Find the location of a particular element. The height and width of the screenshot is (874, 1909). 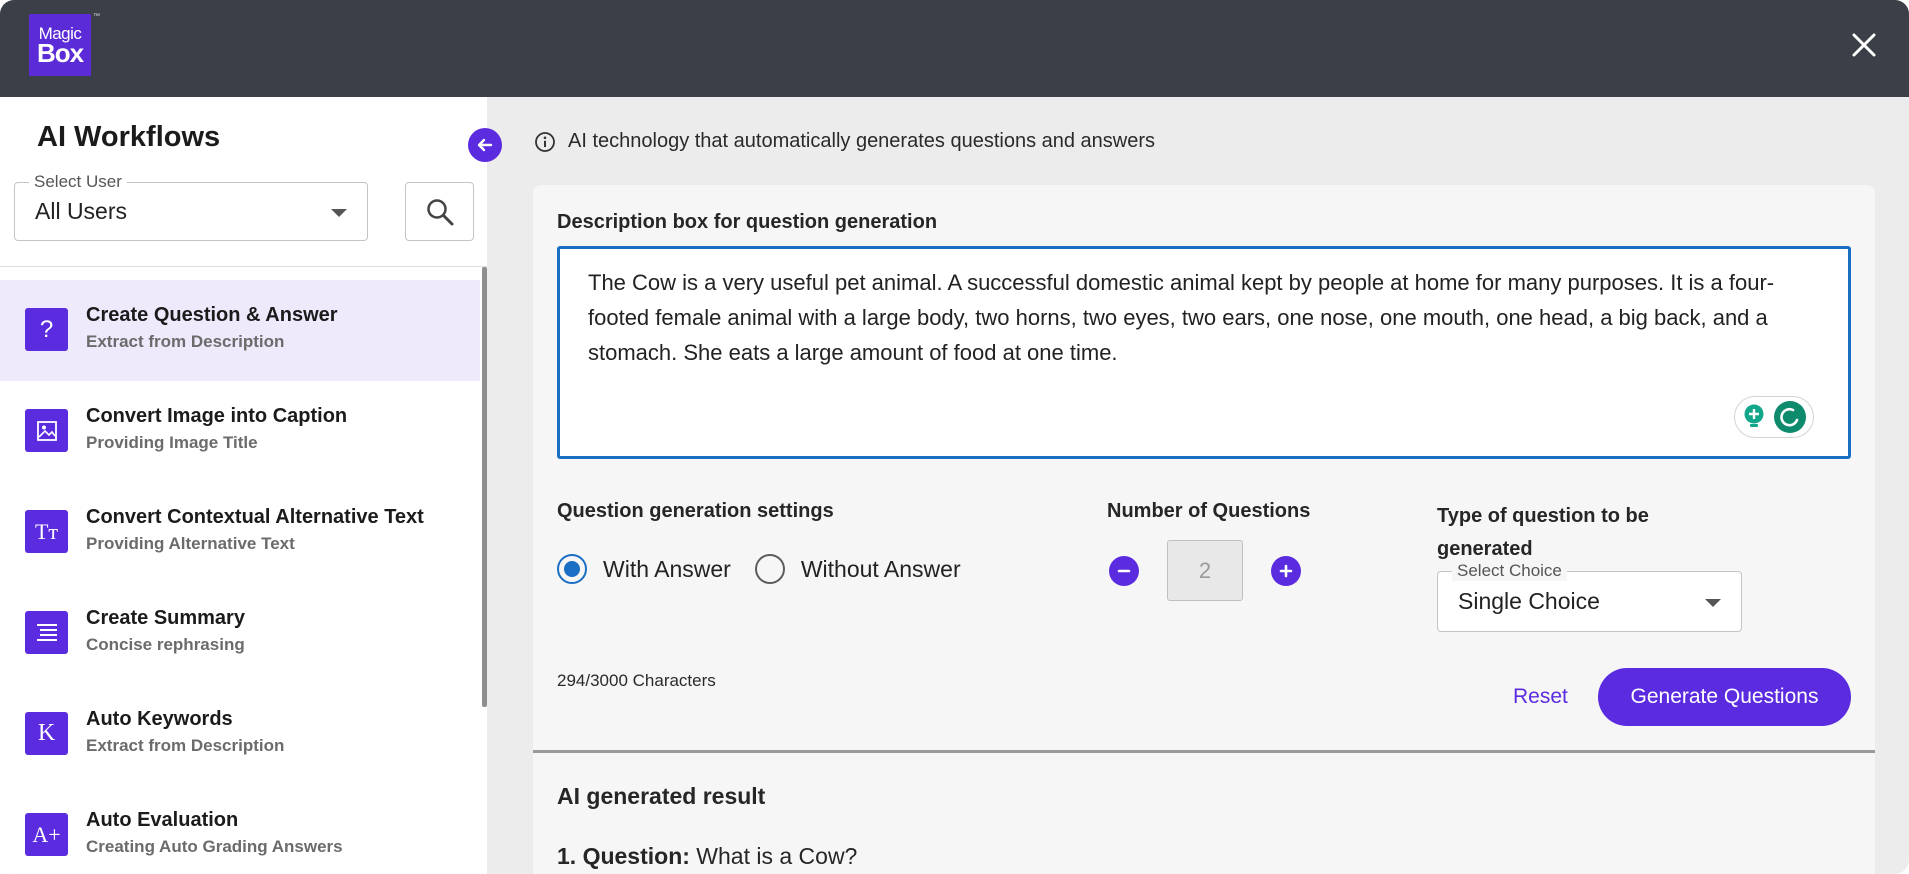

character-count: 294/3000 Characters is located at coordinates (636, 680).